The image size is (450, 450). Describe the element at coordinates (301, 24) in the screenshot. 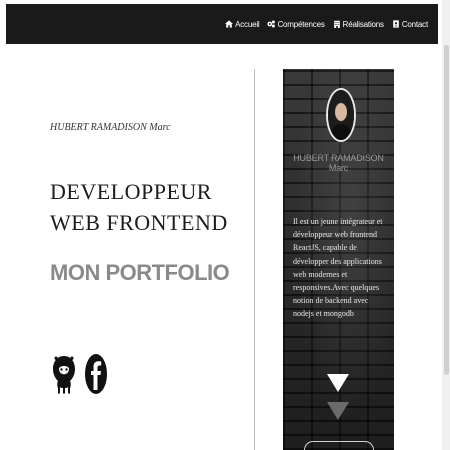

I see `nav-item-label: Compétences` at that location.